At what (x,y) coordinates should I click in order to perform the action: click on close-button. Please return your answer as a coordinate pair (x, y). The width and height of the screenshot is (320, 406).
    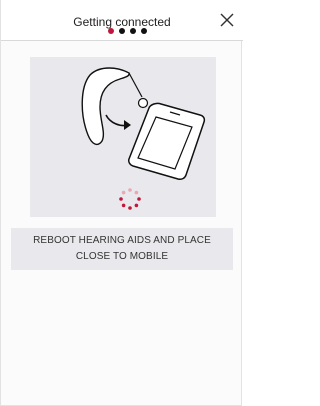
    Looking at the image, I should click on (227, 20).